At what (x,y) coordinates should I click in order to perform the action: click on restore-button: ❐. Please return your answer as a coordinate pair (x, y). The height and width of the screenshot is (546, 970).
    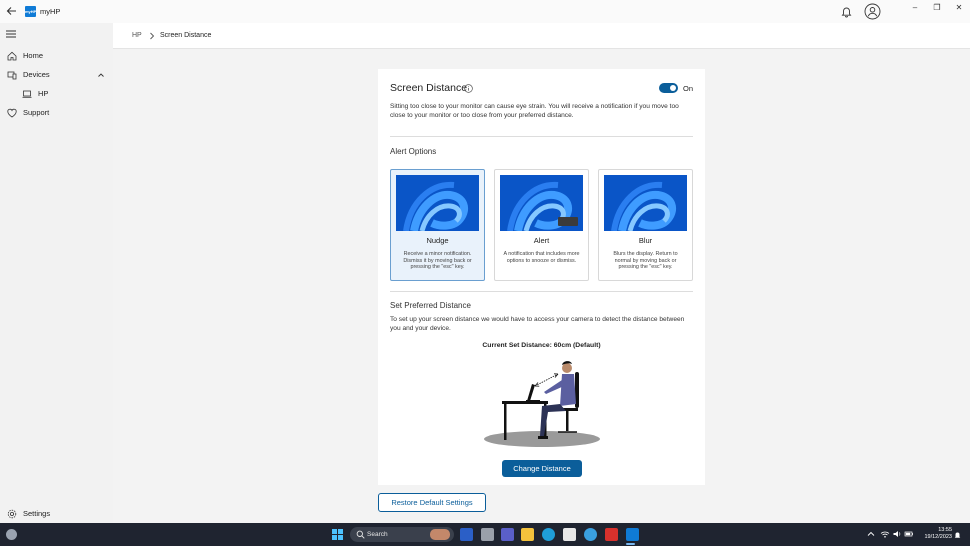
    Looking at the image, I should click on (937, 8).